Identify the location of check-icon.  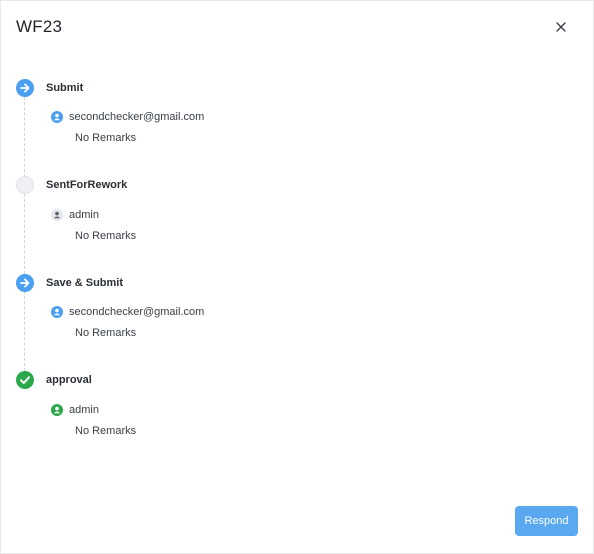
(25, 380).